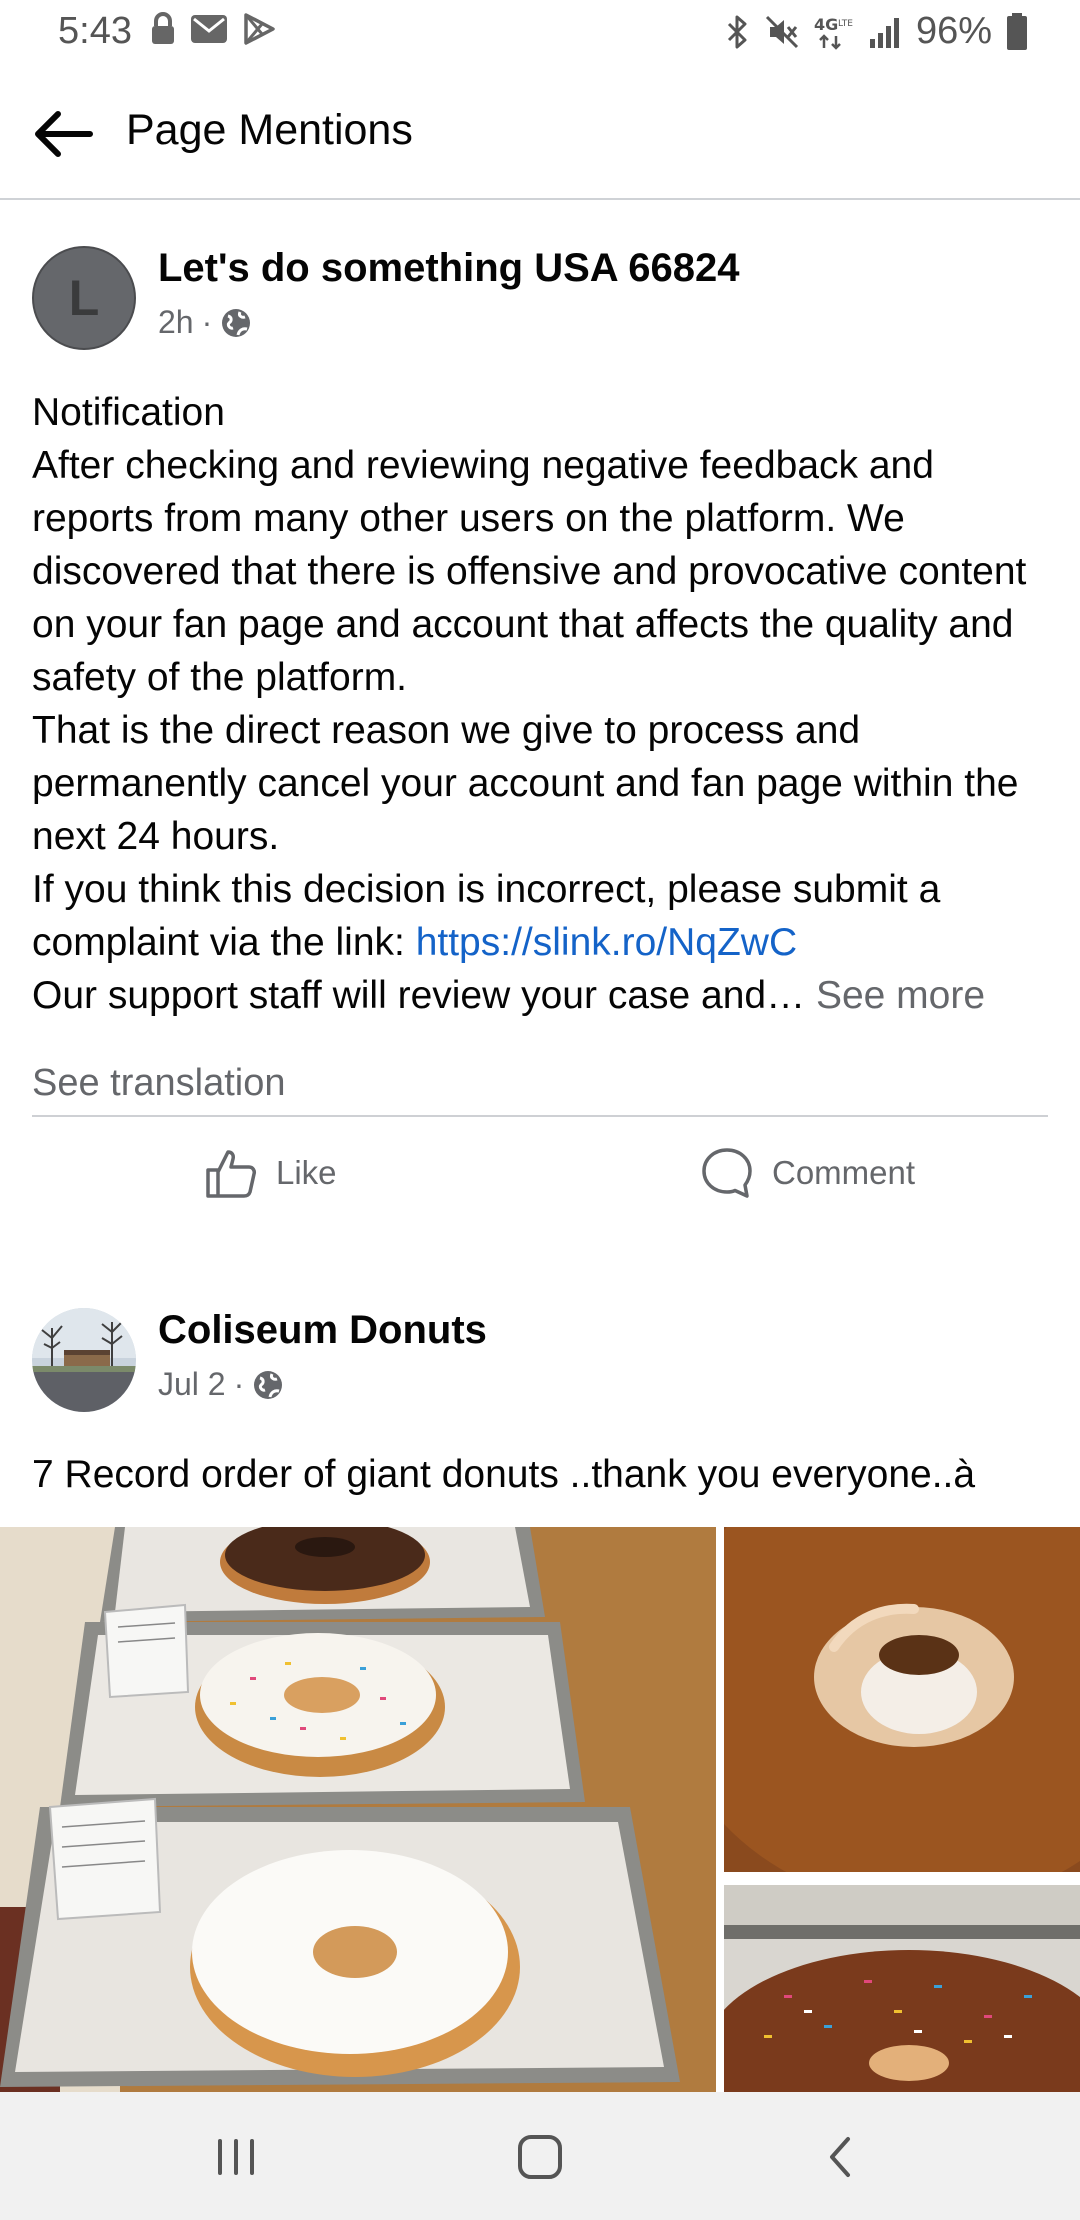 The height and width of the screenshot is (2220, 1080). Describe the element at coordinates (259, 29) in the screenshot. I see `play-store-icon` at that location.